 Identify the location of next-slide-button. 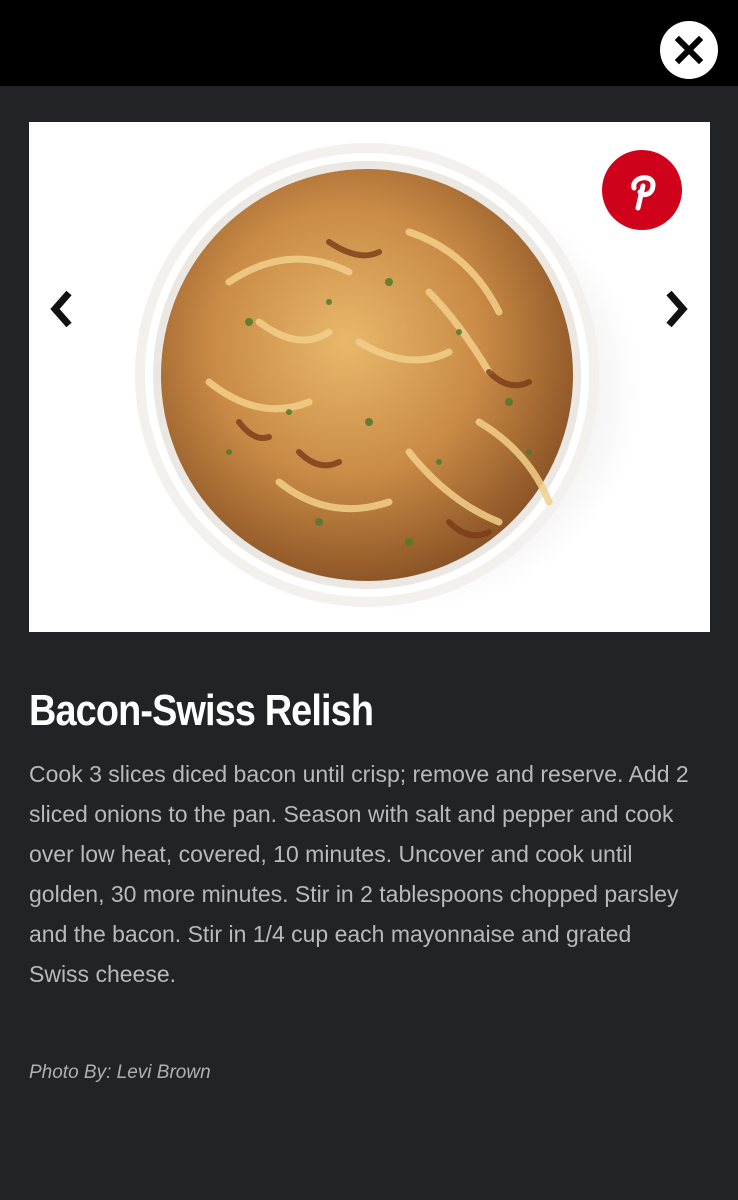
(677, 309).